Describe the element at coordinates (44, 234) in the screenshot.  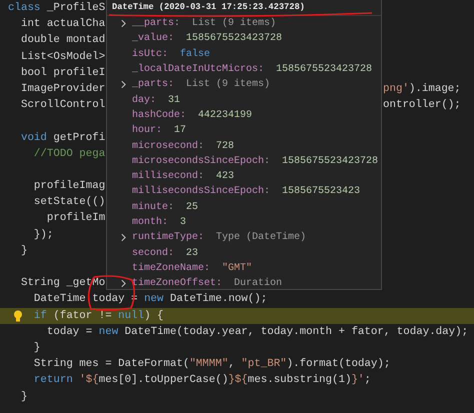
I see `code-line: });` at that location.